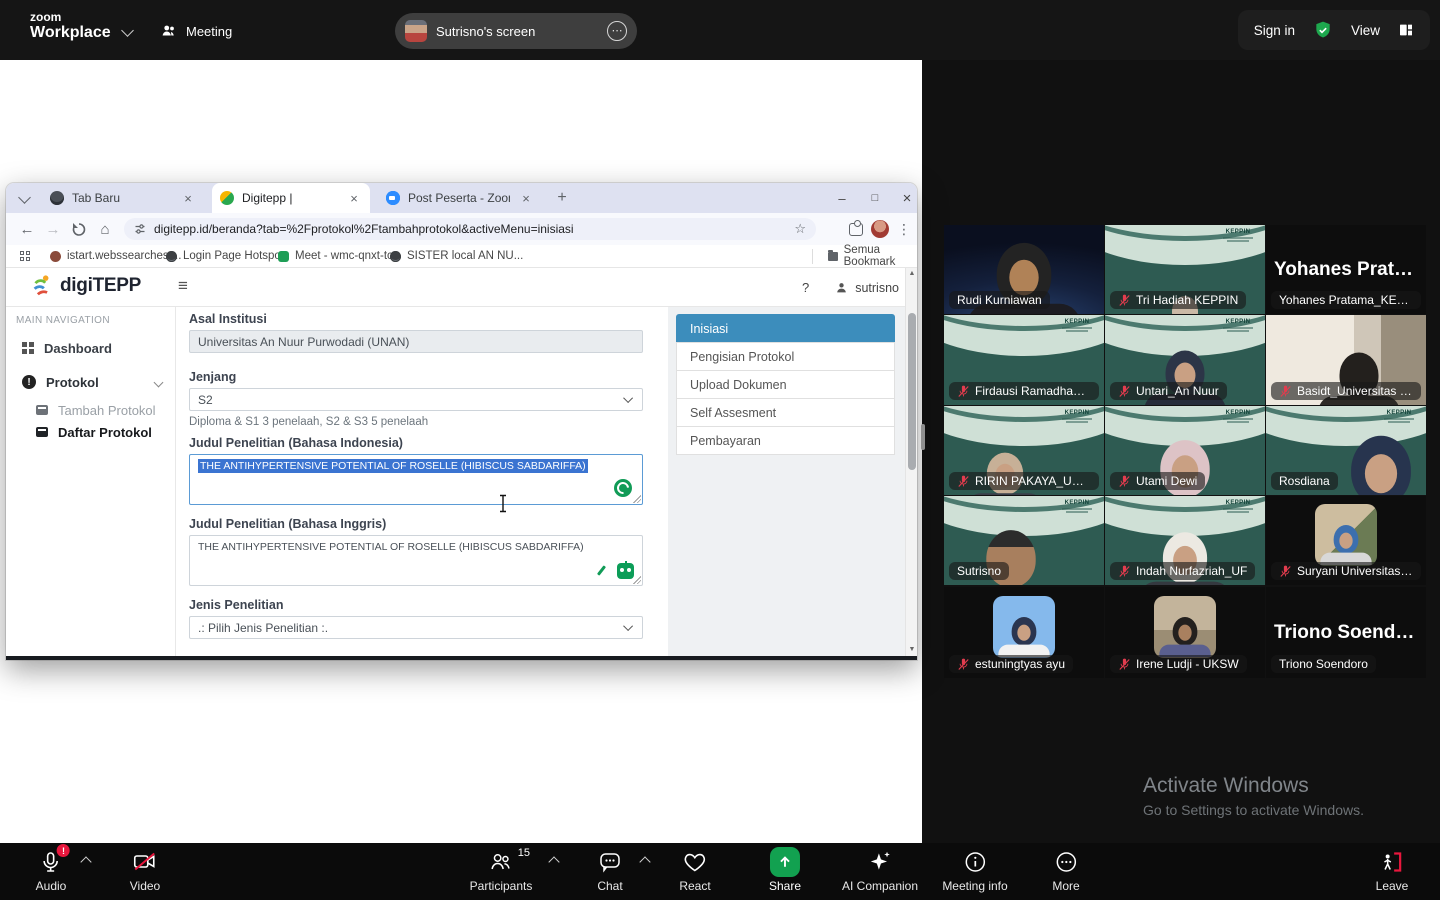 The height and width of the screenshot is (900, 1440). I want to click on hamburger-icon: ≡, so click(183, 286).